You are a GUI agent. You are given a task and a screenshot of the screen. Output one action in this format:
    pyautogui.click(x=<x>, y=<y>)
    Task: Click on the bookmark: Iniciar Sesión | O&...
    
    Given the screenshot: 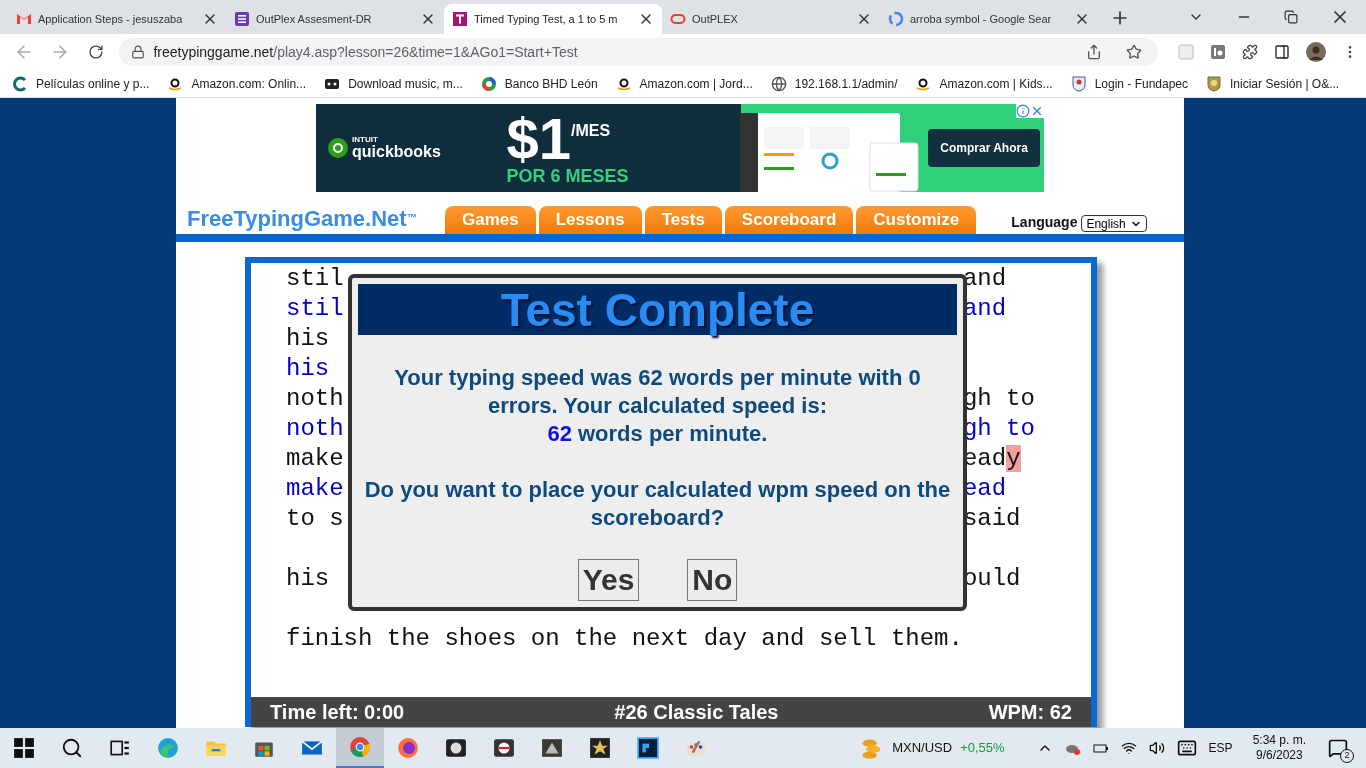 What is the action you would take?
    pyautogui.click(x=1273, y=83)
    